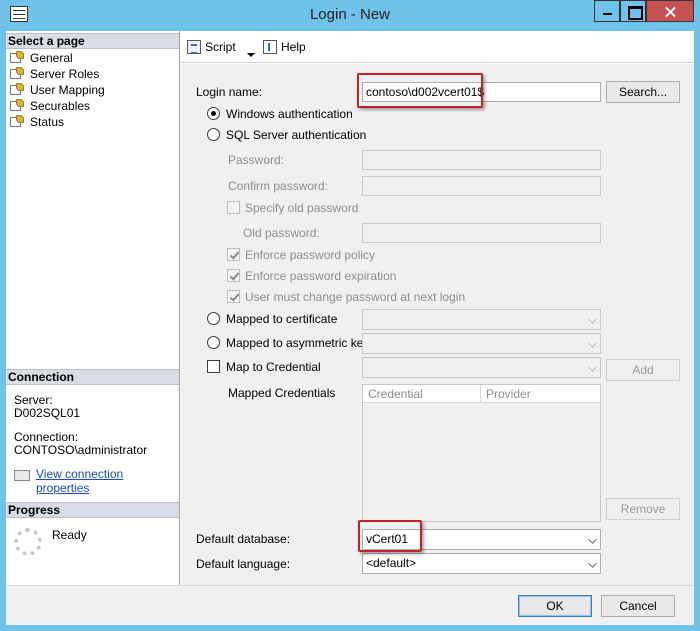 The image size is (700, 631). I want to click on toolbar: Script Help, so click(437, 47).